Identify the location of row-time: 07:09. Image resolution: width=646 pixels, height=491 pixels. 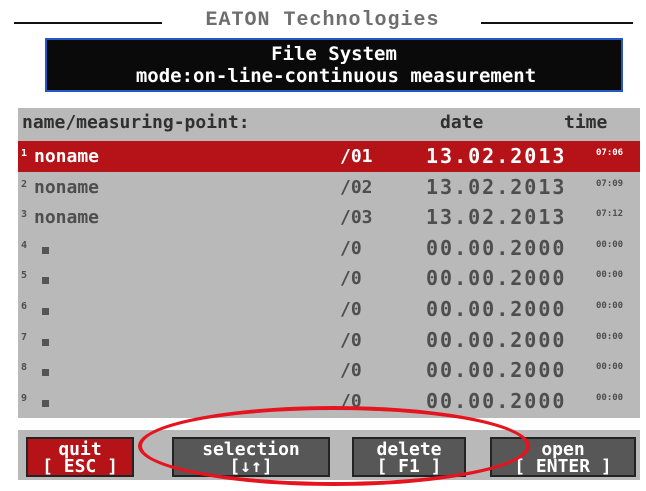
(610, 183).